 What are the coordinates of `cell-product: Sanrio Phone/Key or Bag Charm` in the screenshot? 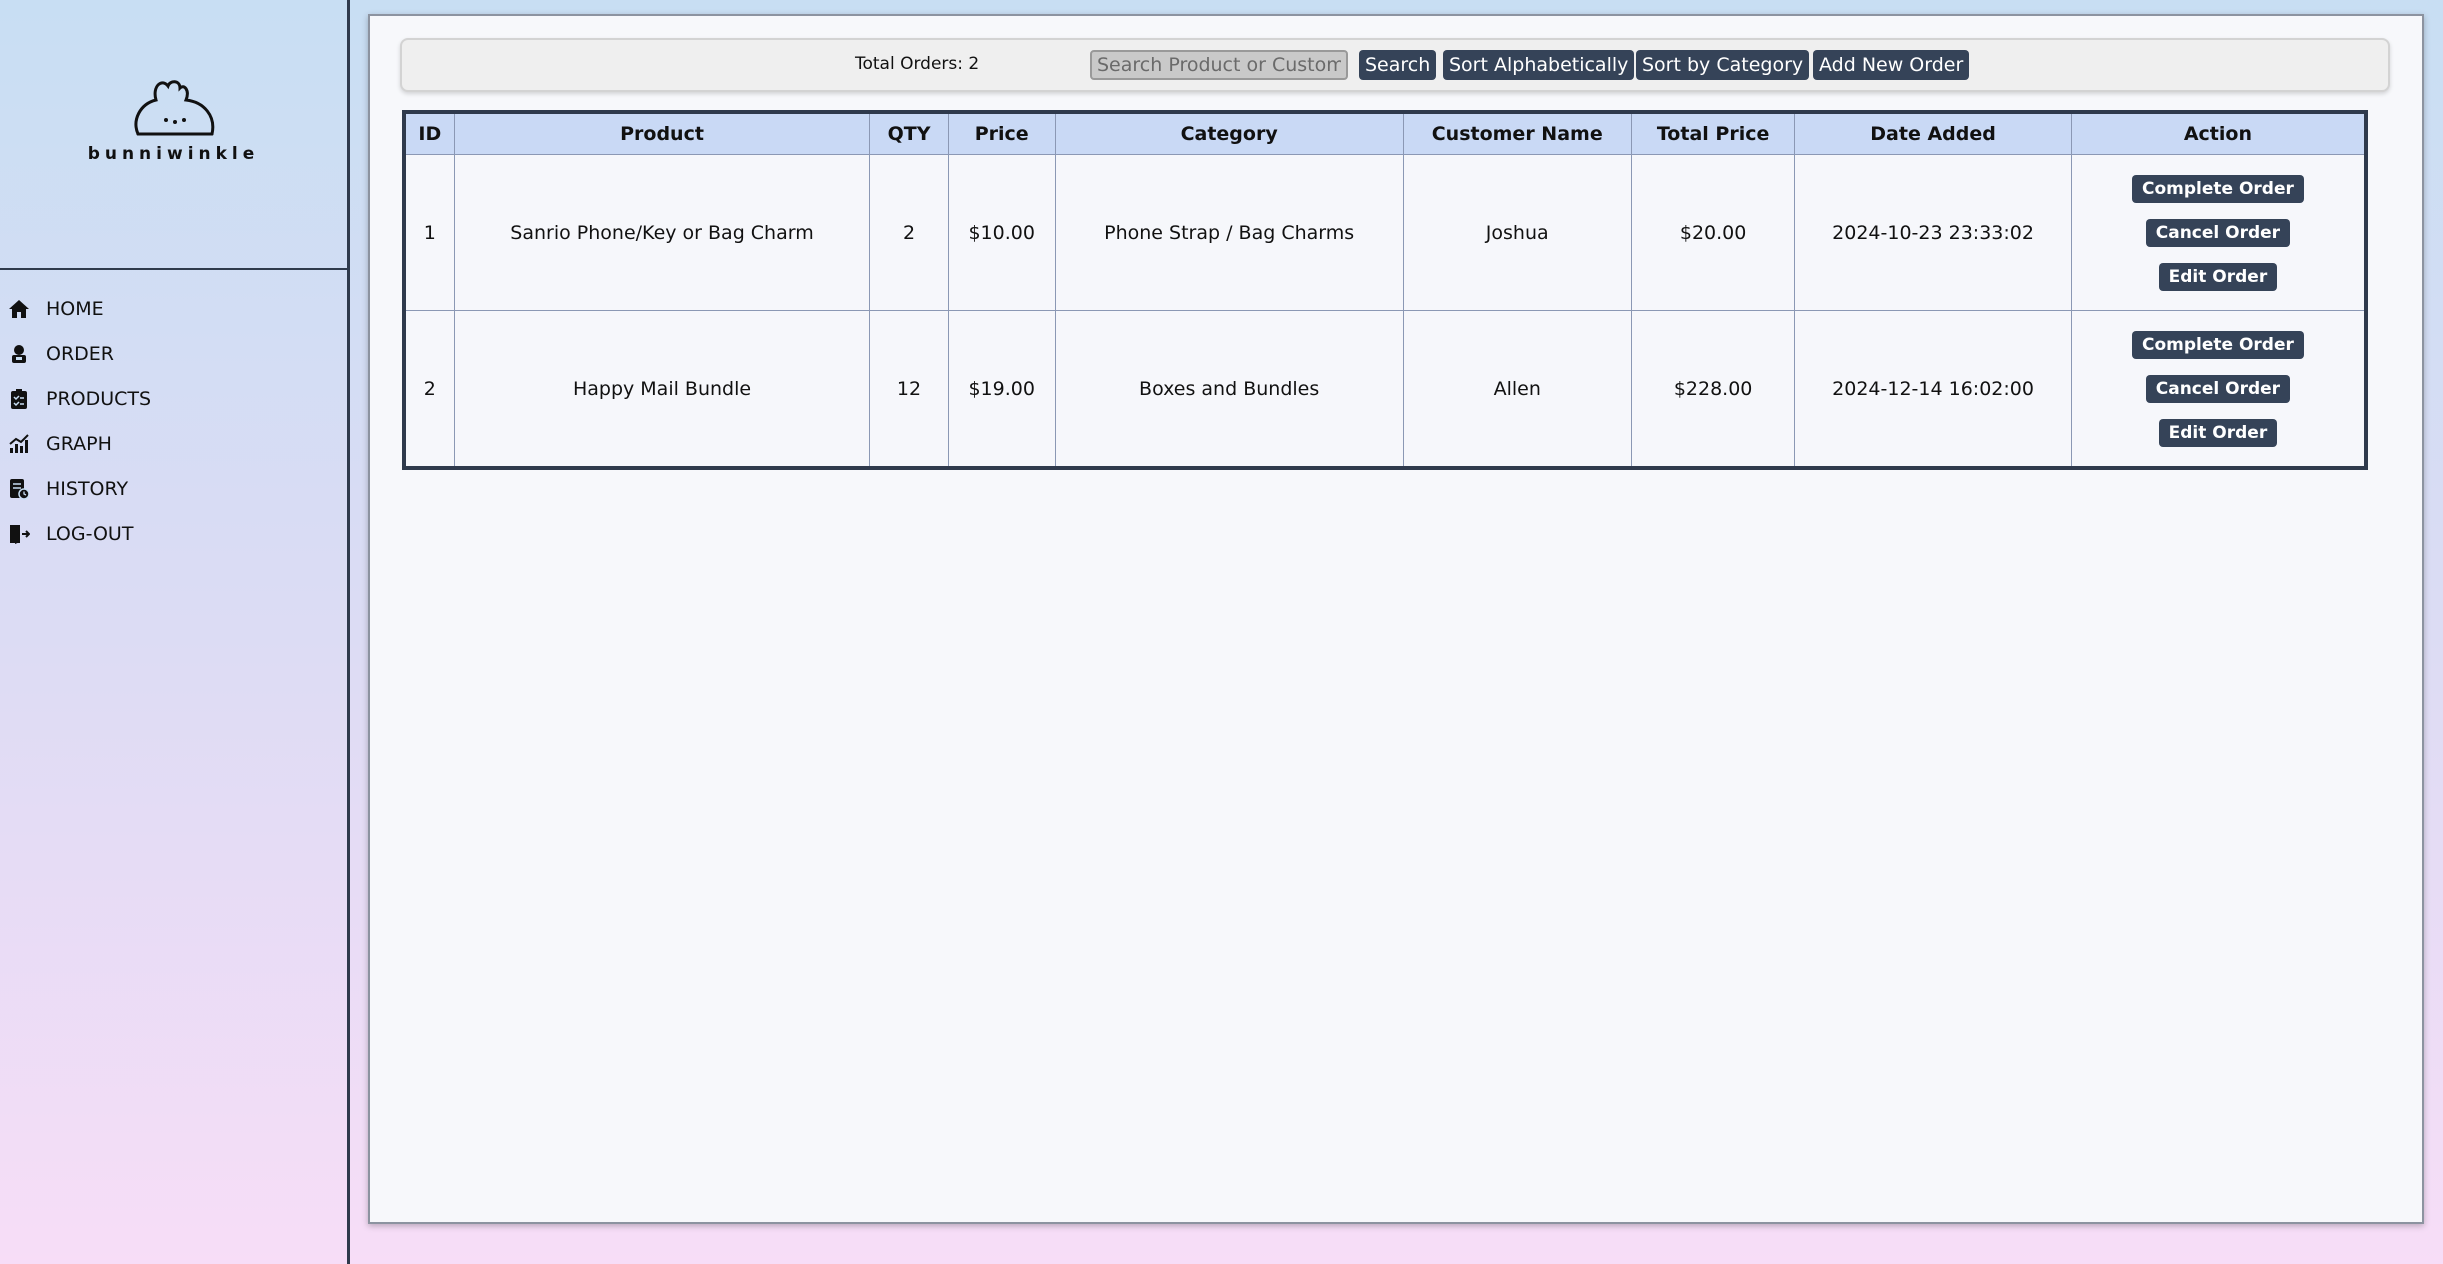 It's located at (662, 232).